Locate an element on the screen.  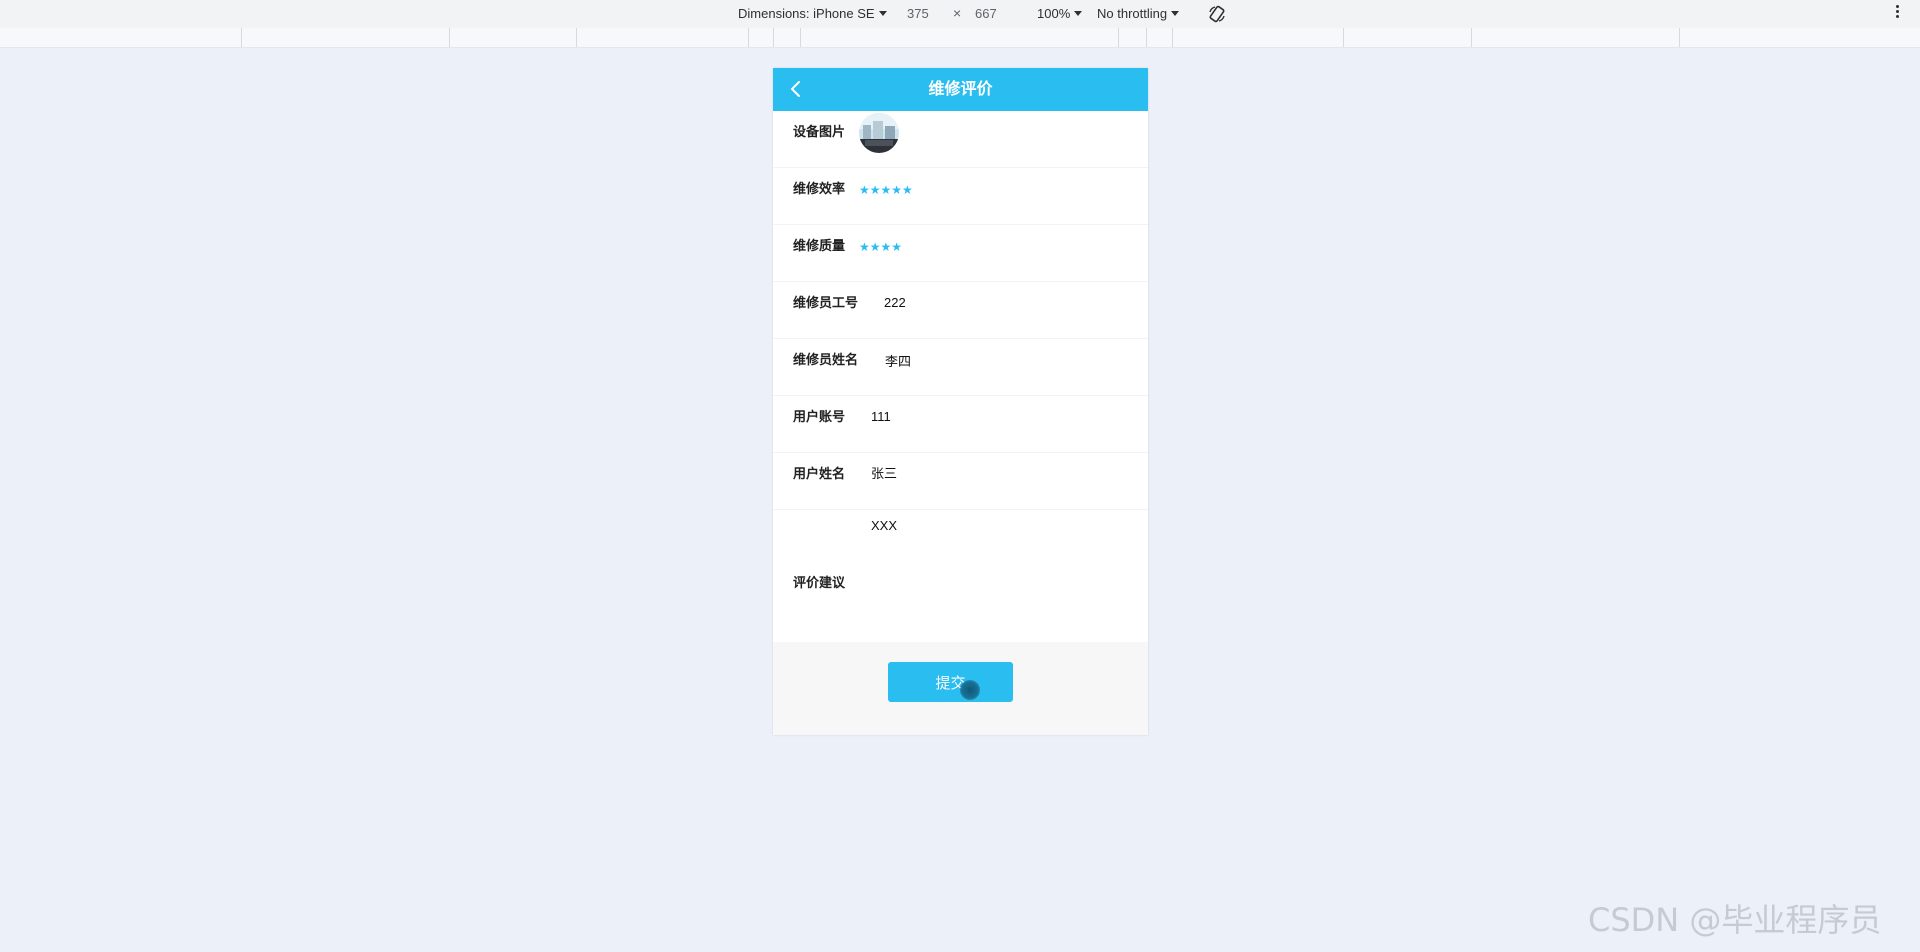
media-query-bar is located at coordinates (960, 38).